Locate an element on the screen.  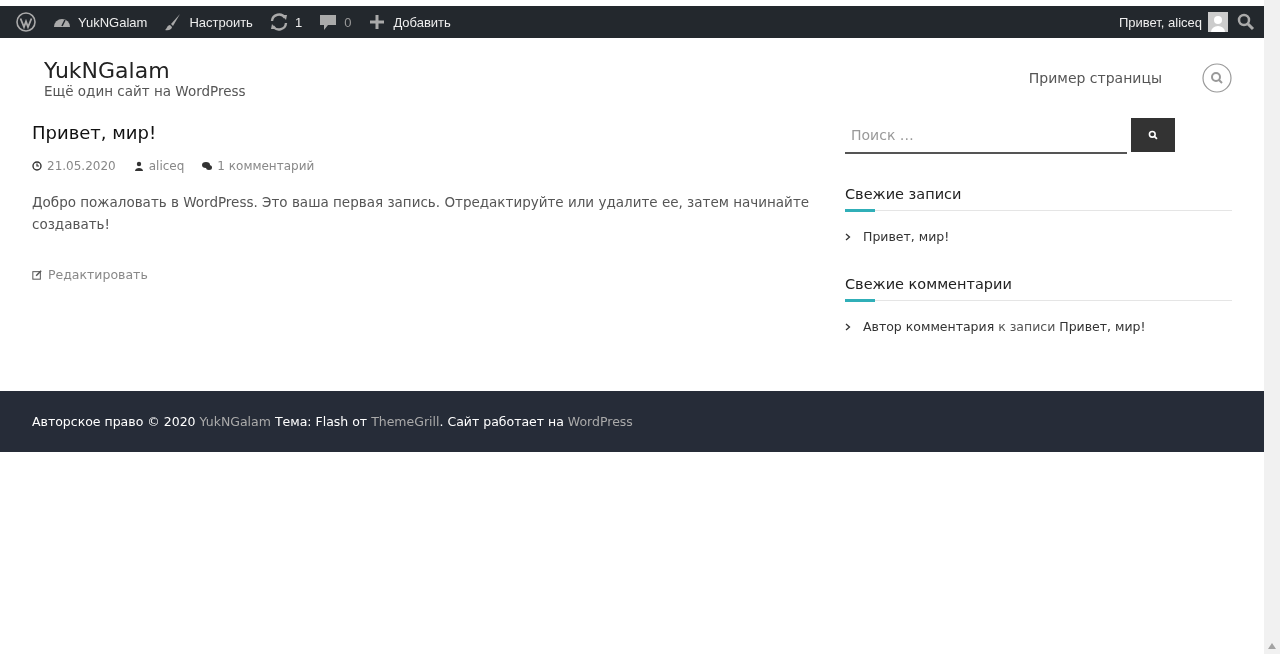
post-content: Добро пожаловать в WordPress. Это ваша первая запись. Отредактируйте или удалите ее, затем начинайте создавать! is located at coordinates (421, 213).